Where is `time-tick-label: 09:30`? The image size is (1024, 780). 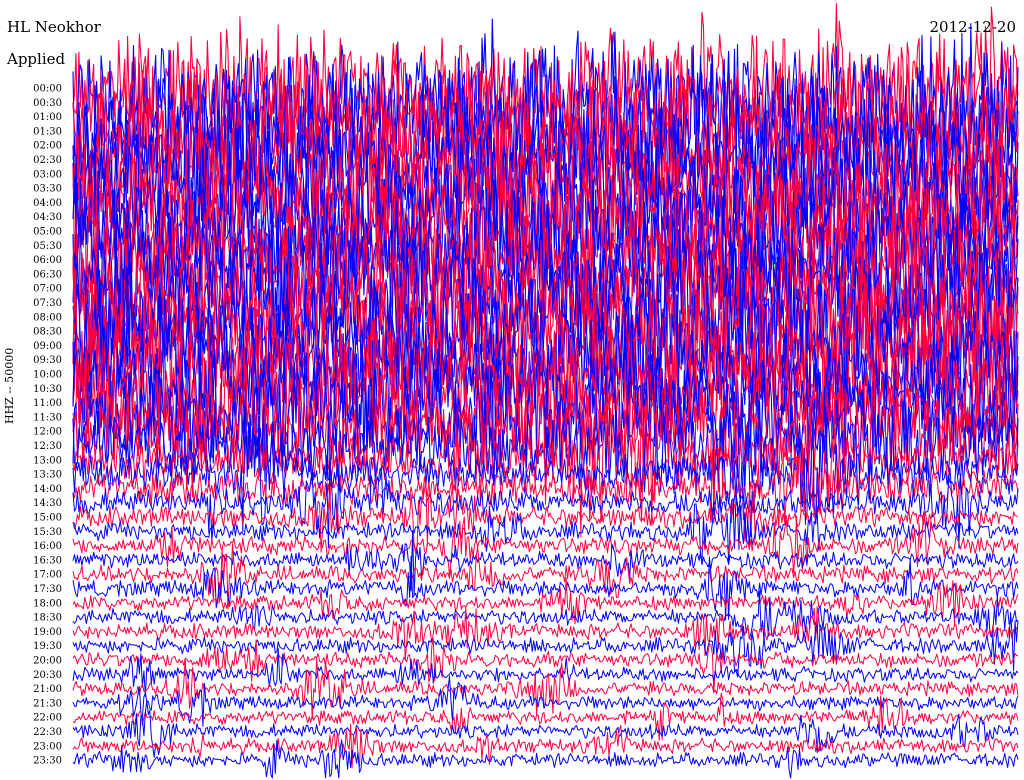 time-tick-label: 09:30 is located at coordinates (47, 360).